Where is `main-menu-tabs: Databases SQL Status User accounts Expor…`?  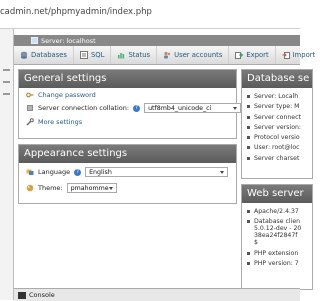 main-menu-tabs: Databases SQL Status User accounts Expor… is located at coordinates (164, 55).